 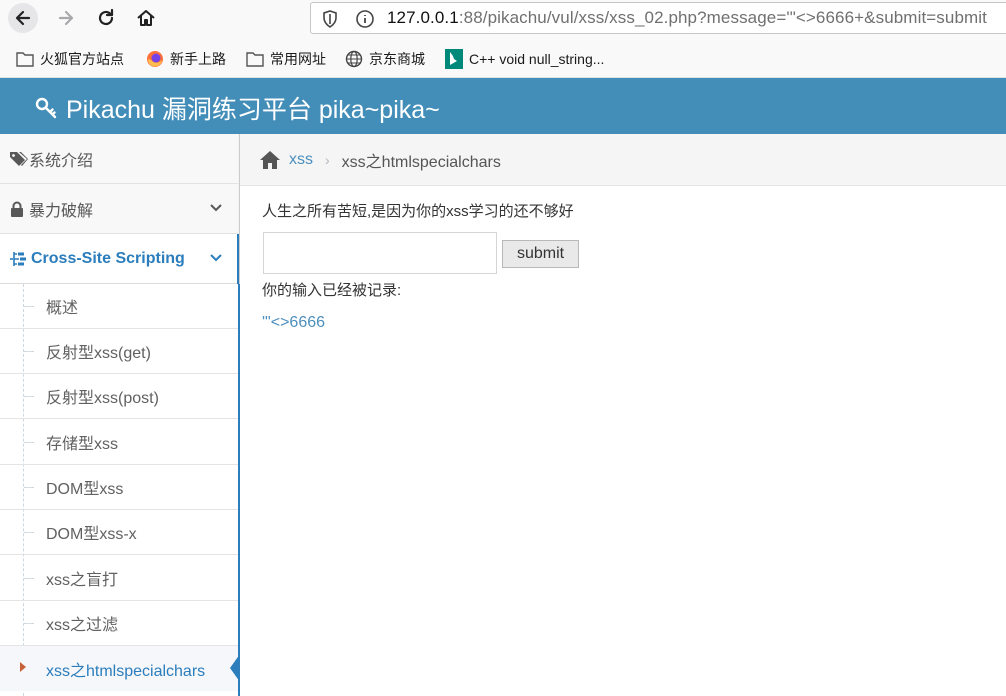 I want to click on globe-icon, so click(x=354, y=59).